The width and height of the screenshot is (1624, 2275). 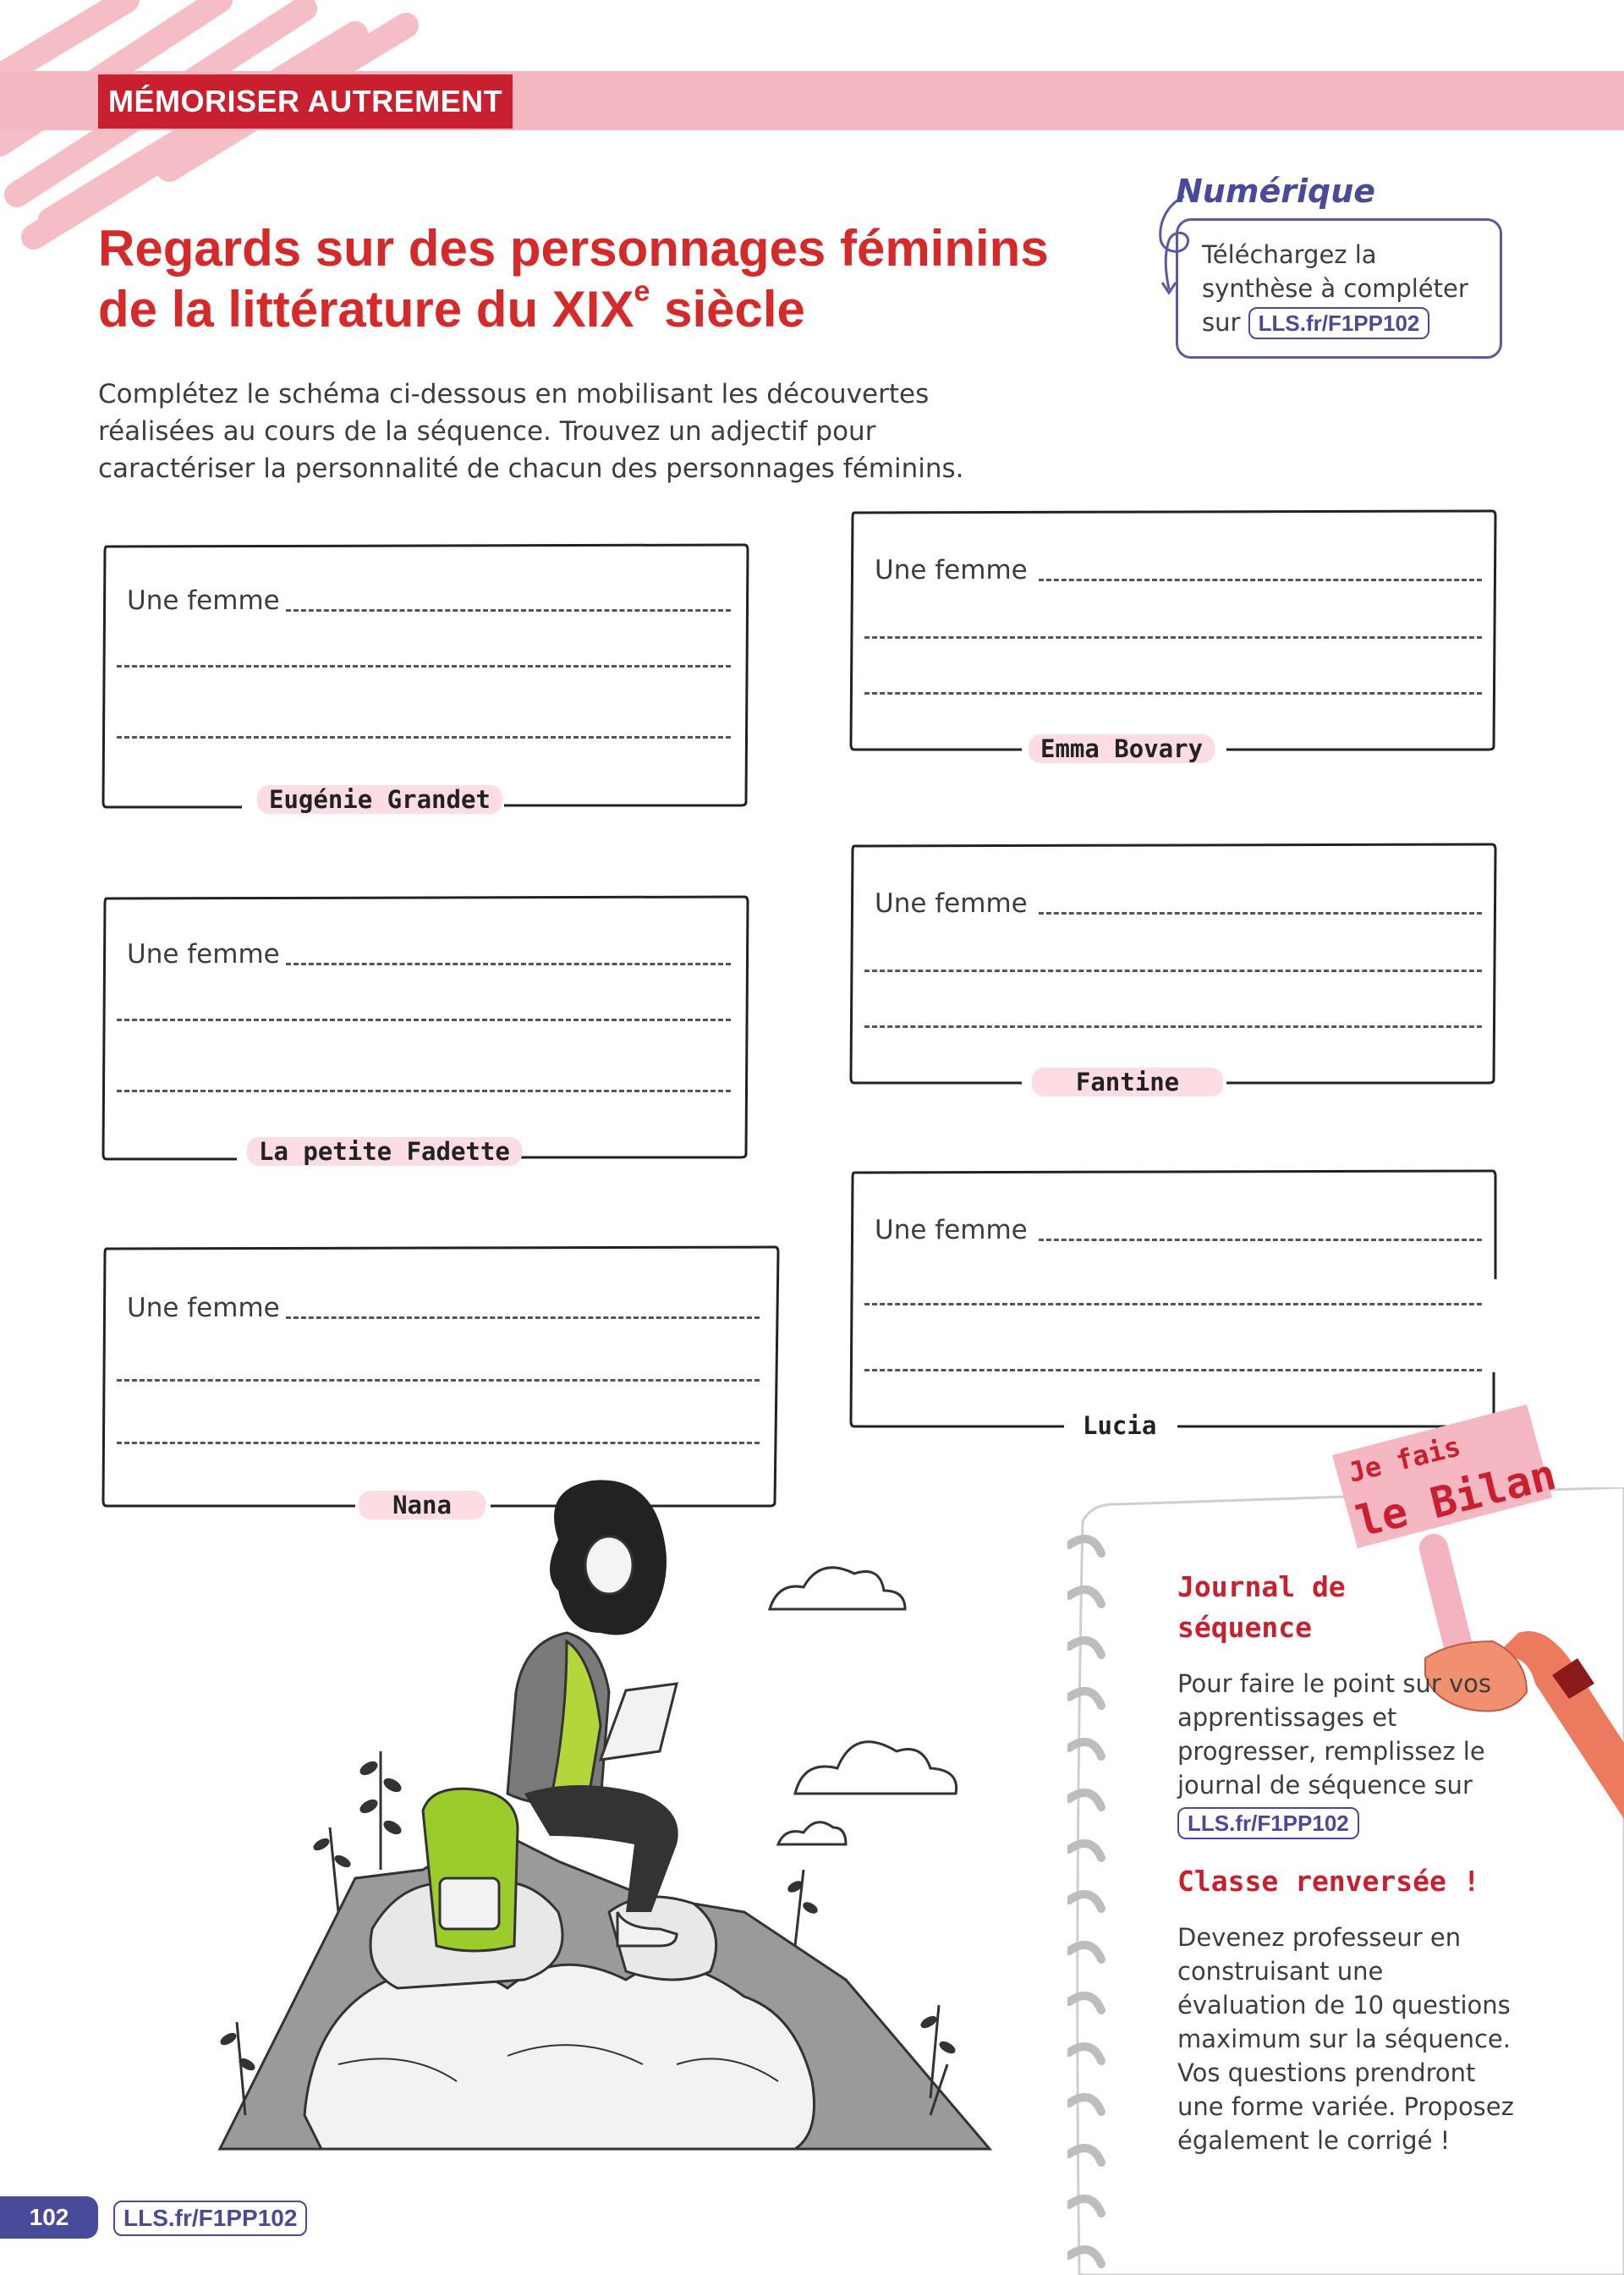 What do you see at coordinates (1335, 288) in the screenshot?
I see `numerique-text-2: synthèse à compléter` at bounding box center [1335, 288].